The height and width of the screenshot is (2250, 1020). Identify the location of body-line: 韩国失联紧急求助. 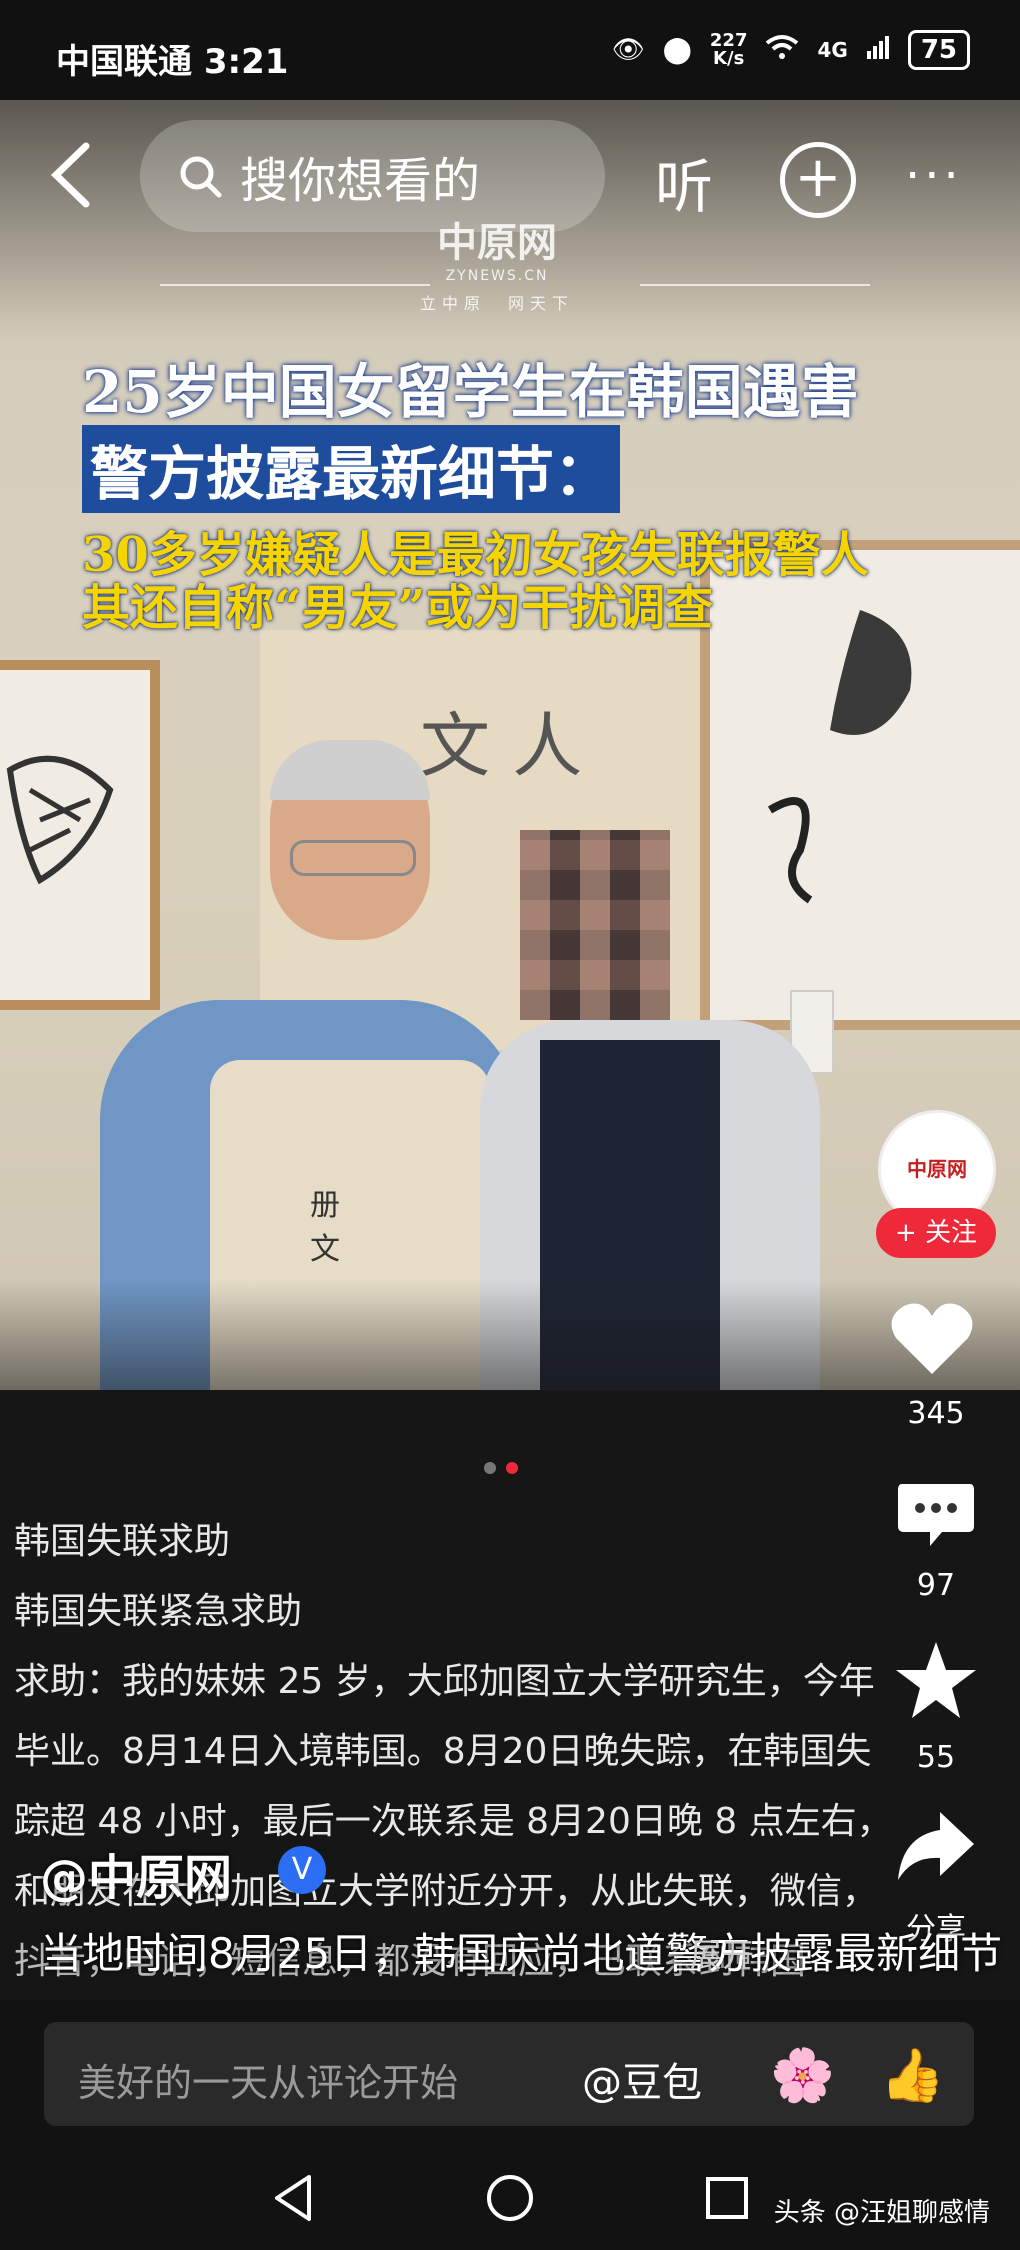
(158, 1611).